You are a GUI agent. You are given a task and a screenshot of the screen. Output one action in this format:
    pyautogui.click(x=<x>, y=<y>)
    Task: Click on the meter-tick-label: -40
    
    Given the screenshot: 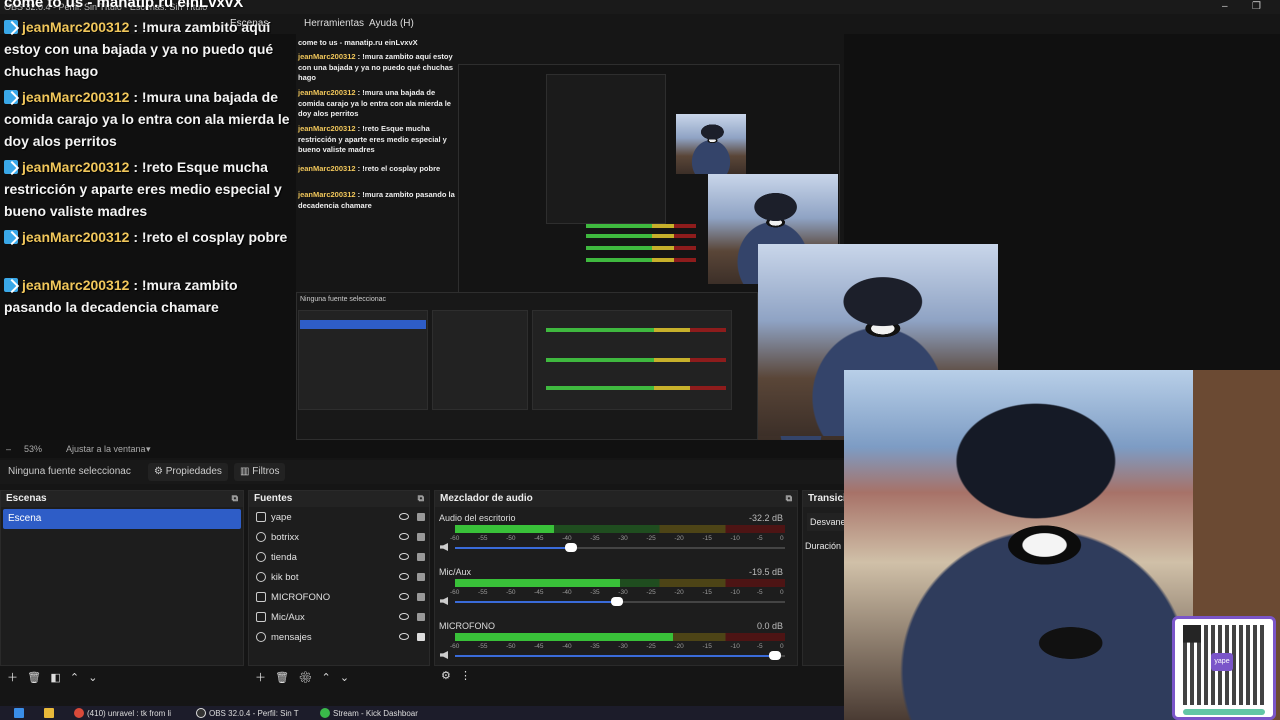 What is the action you would take?
    pyautogui.click(x=567, y=538)
    